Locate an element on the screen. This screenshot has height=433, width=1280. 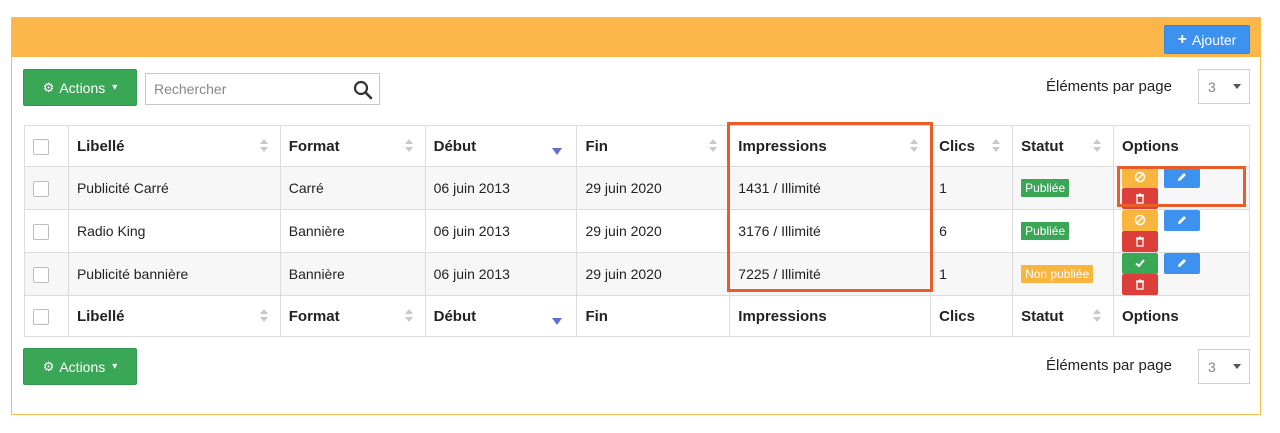
ban-icon is located at coordinates (1140, 177).